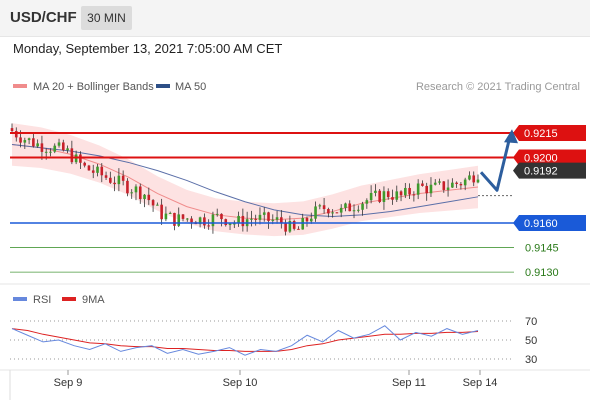 The height and width of the screenshot is (400, 590). I want to click on target-2-label: 0.9130, so click(542, 273).